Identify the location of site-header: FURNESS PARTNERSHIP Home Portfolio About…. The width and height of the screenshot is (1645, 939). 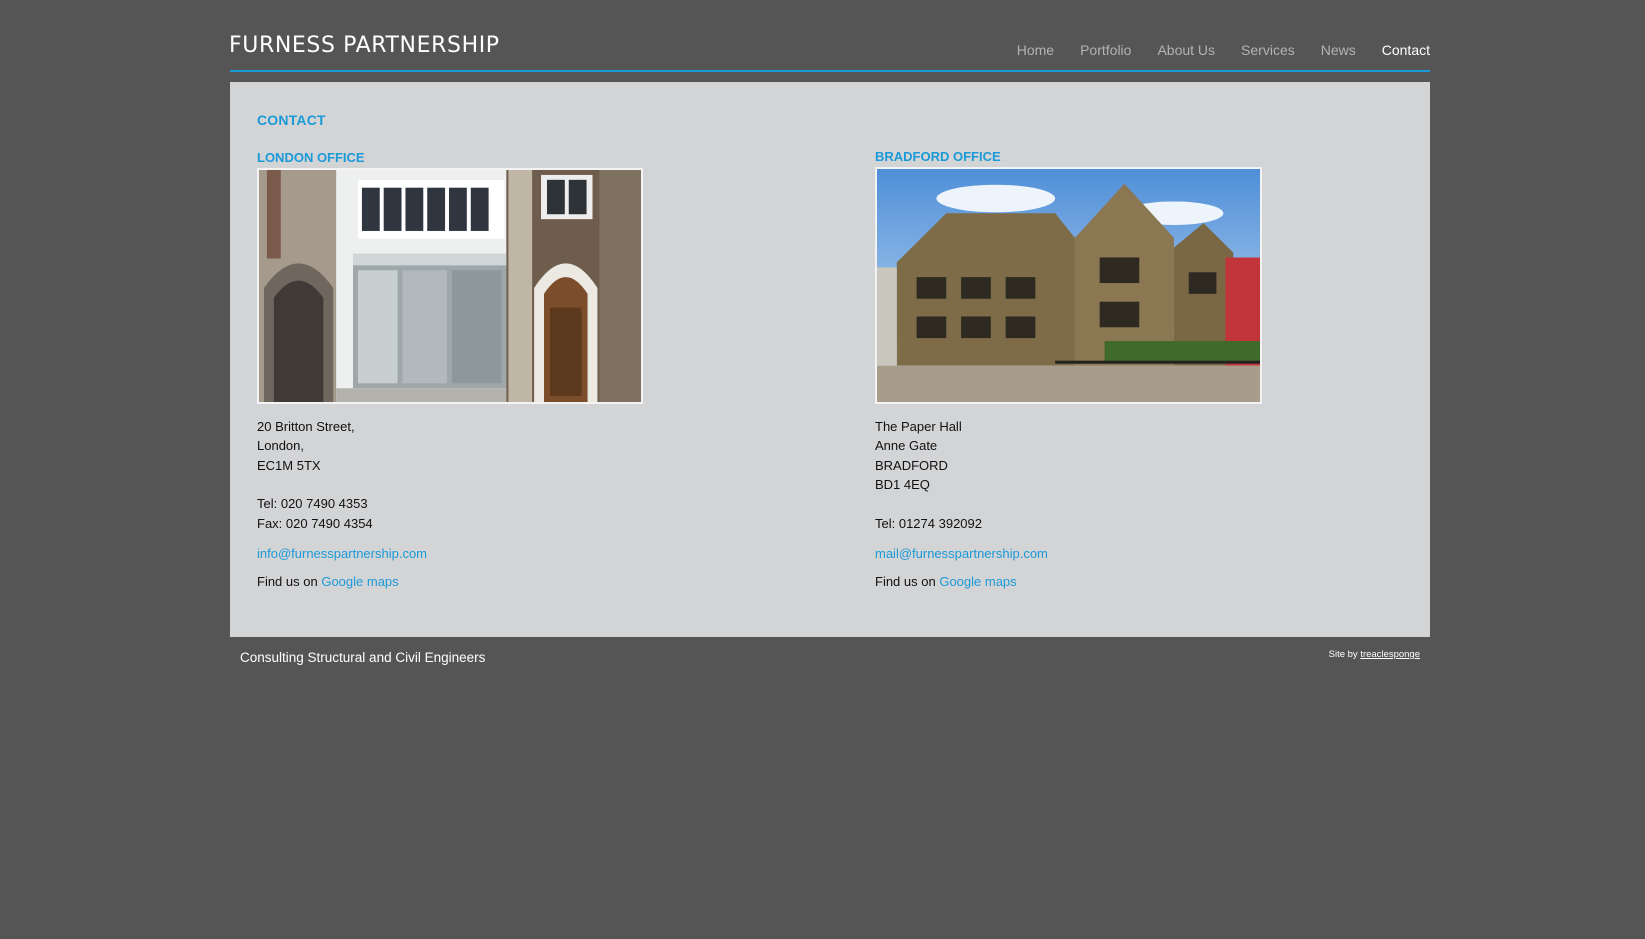
(829, 36).